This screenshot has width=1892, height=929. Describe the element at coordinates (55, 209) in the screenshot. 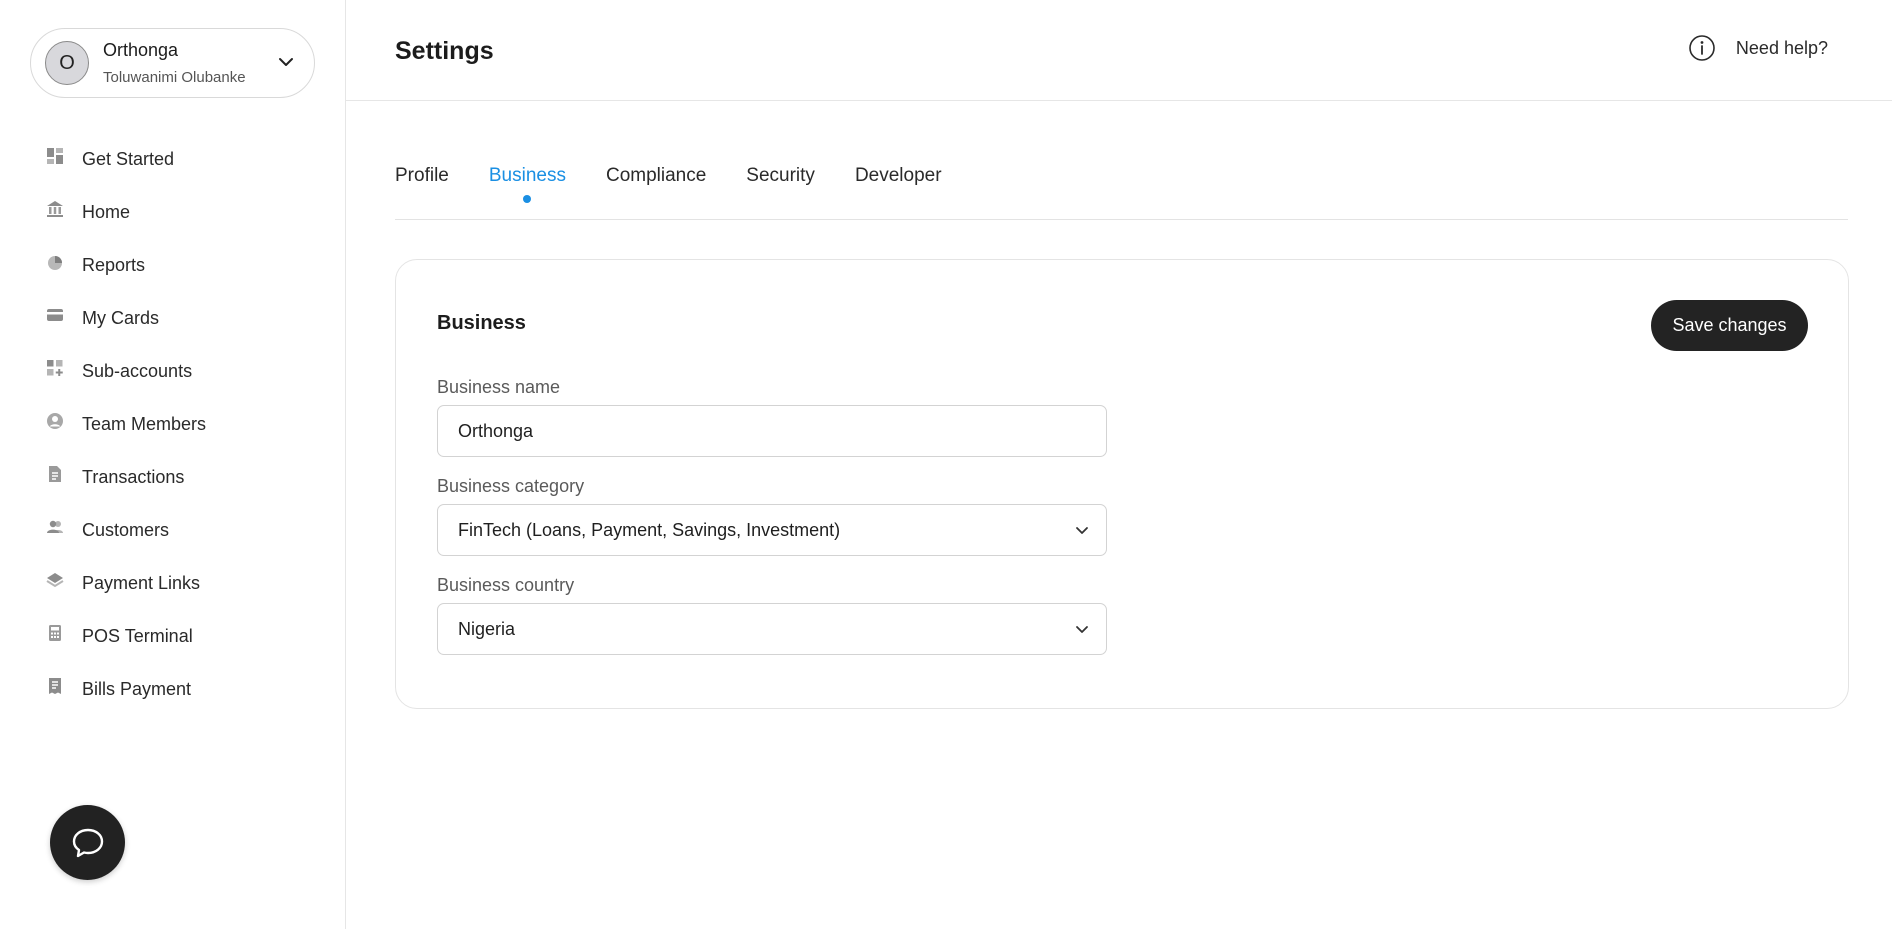

I see `bank-icon` at that location.